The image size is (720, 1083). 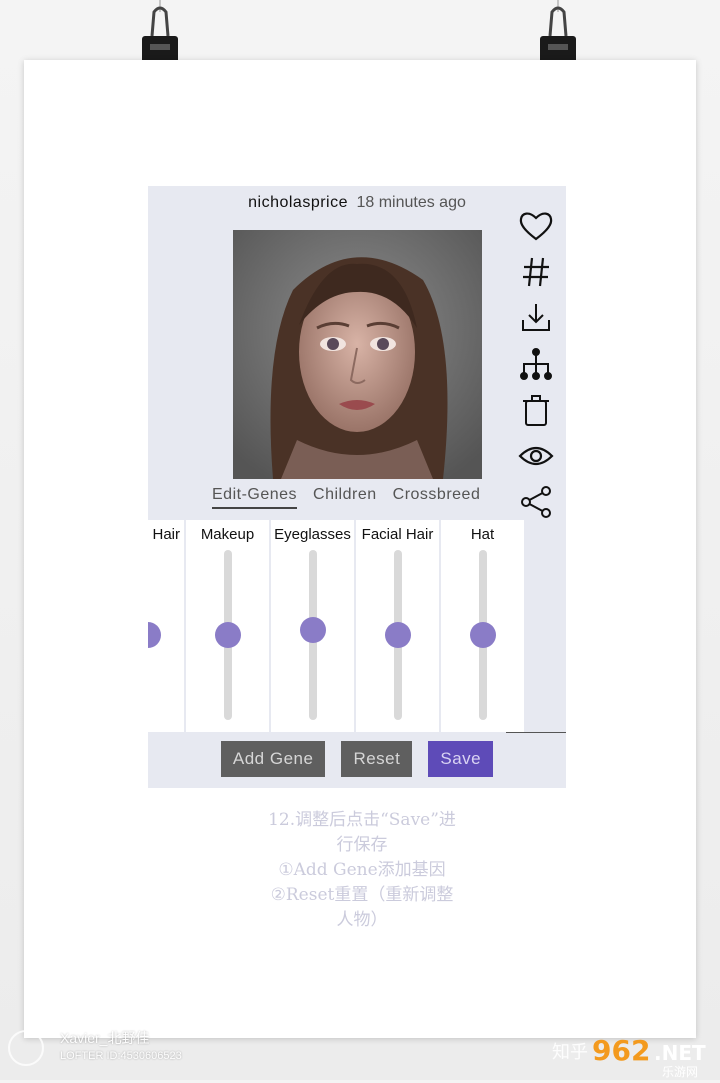 I want to click on svg-text: 知乎, so click(x=570, y=1052).